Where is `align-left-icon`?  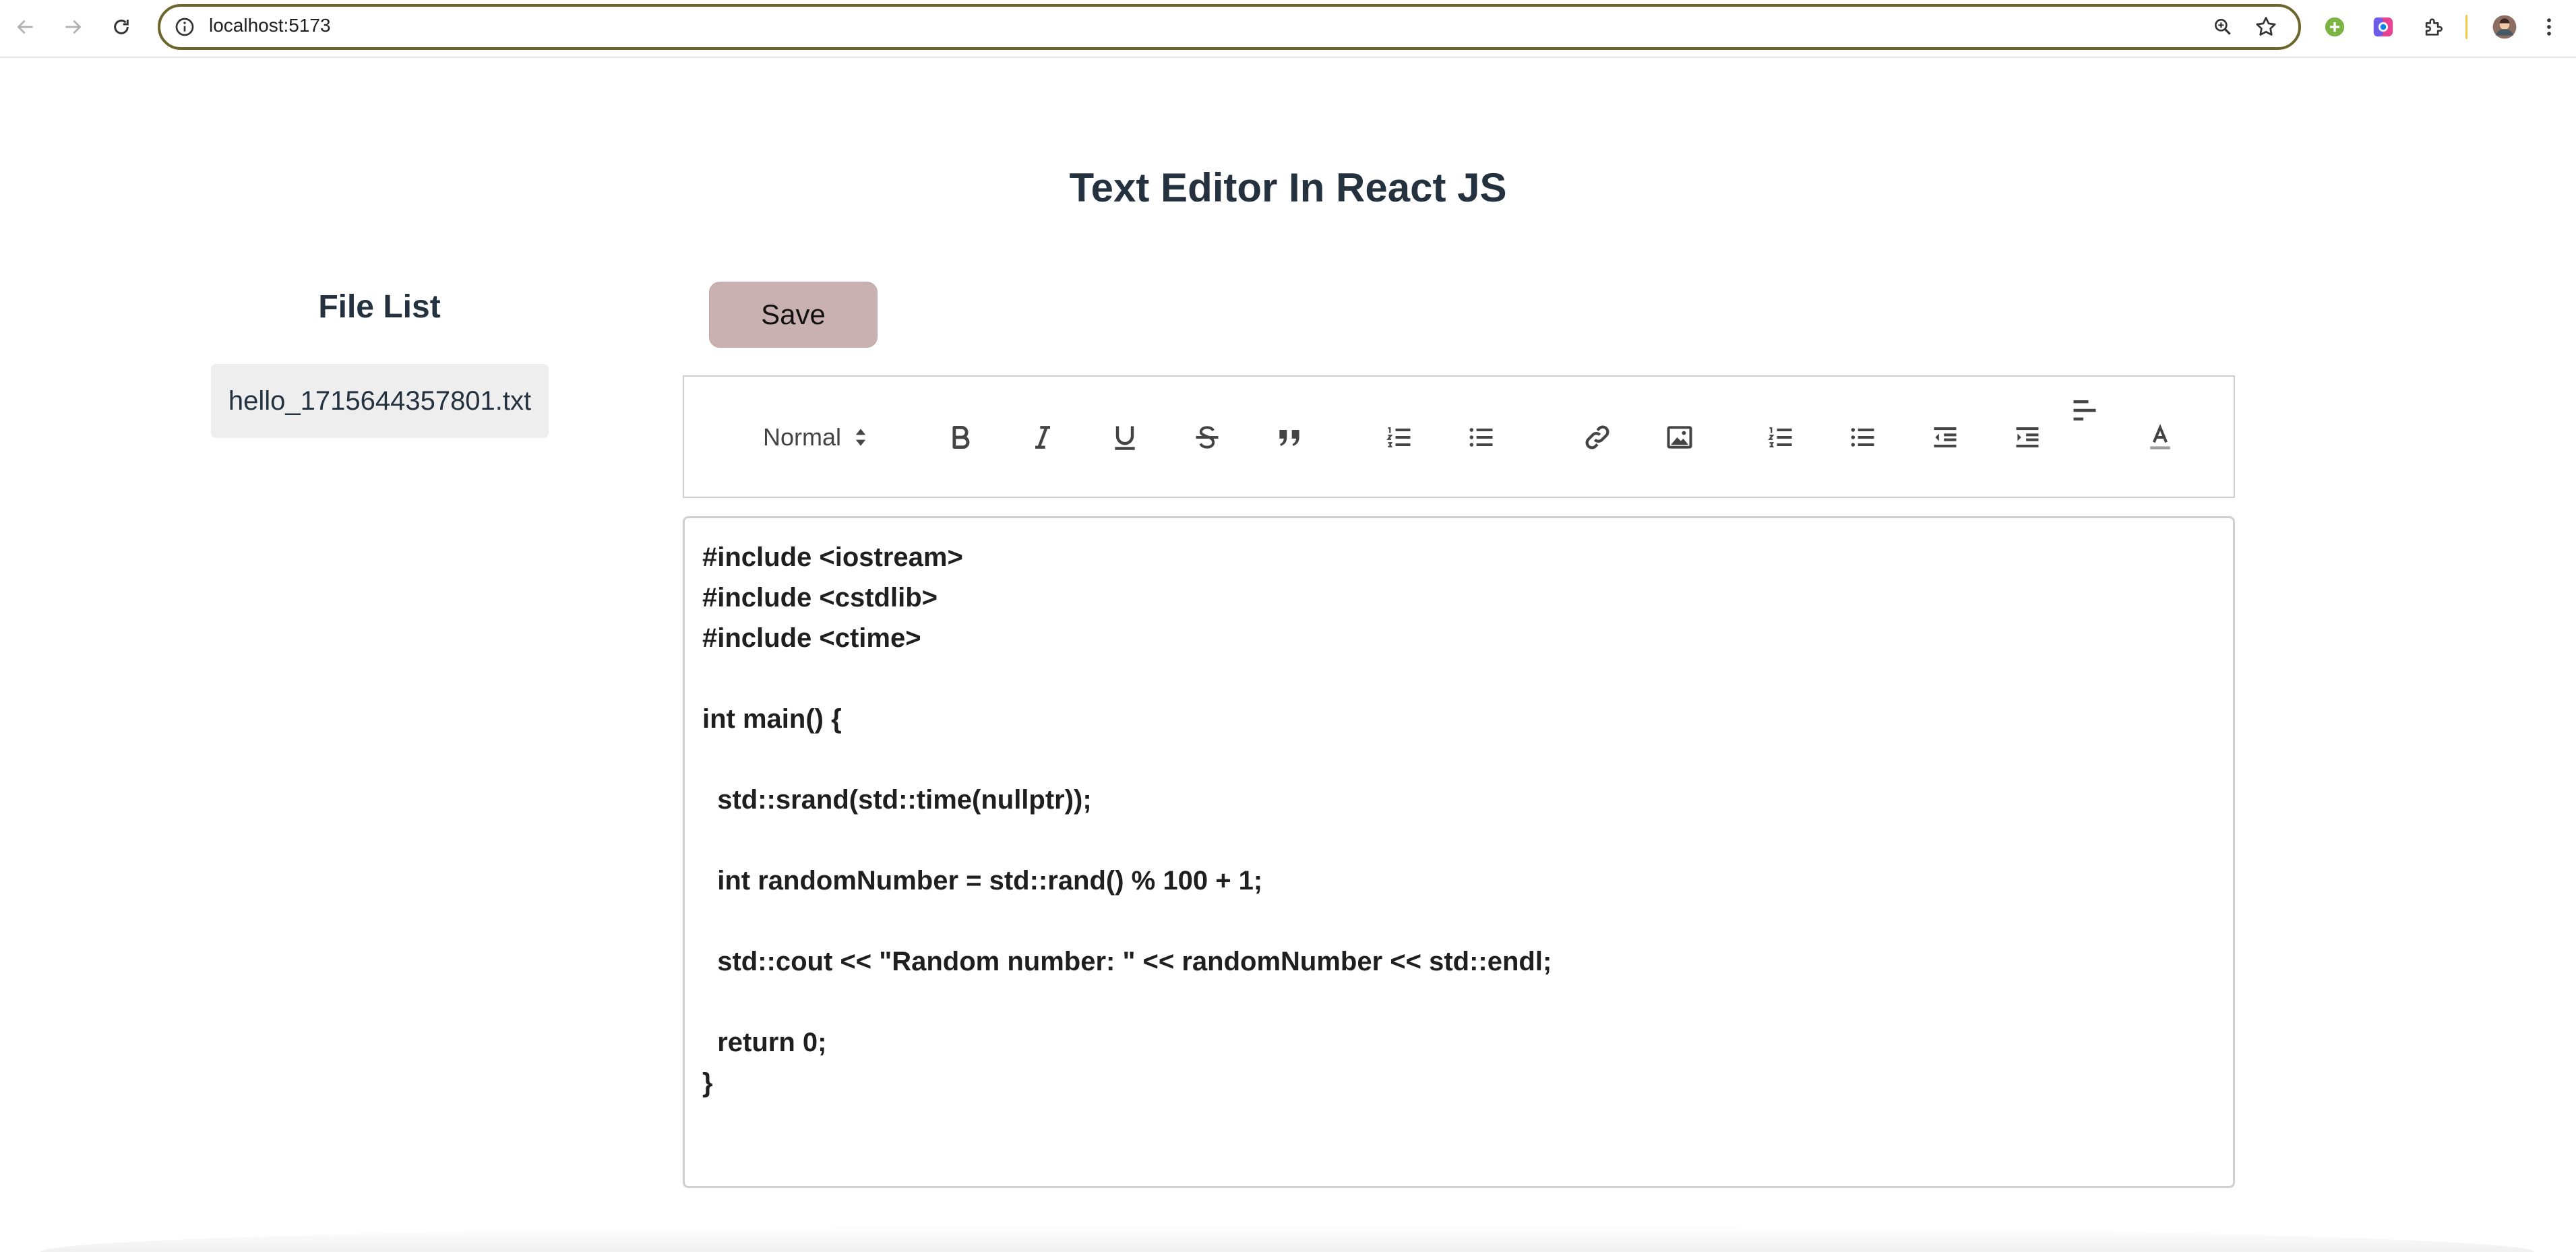 align-left-icon is located at coordinates (2085, 410).